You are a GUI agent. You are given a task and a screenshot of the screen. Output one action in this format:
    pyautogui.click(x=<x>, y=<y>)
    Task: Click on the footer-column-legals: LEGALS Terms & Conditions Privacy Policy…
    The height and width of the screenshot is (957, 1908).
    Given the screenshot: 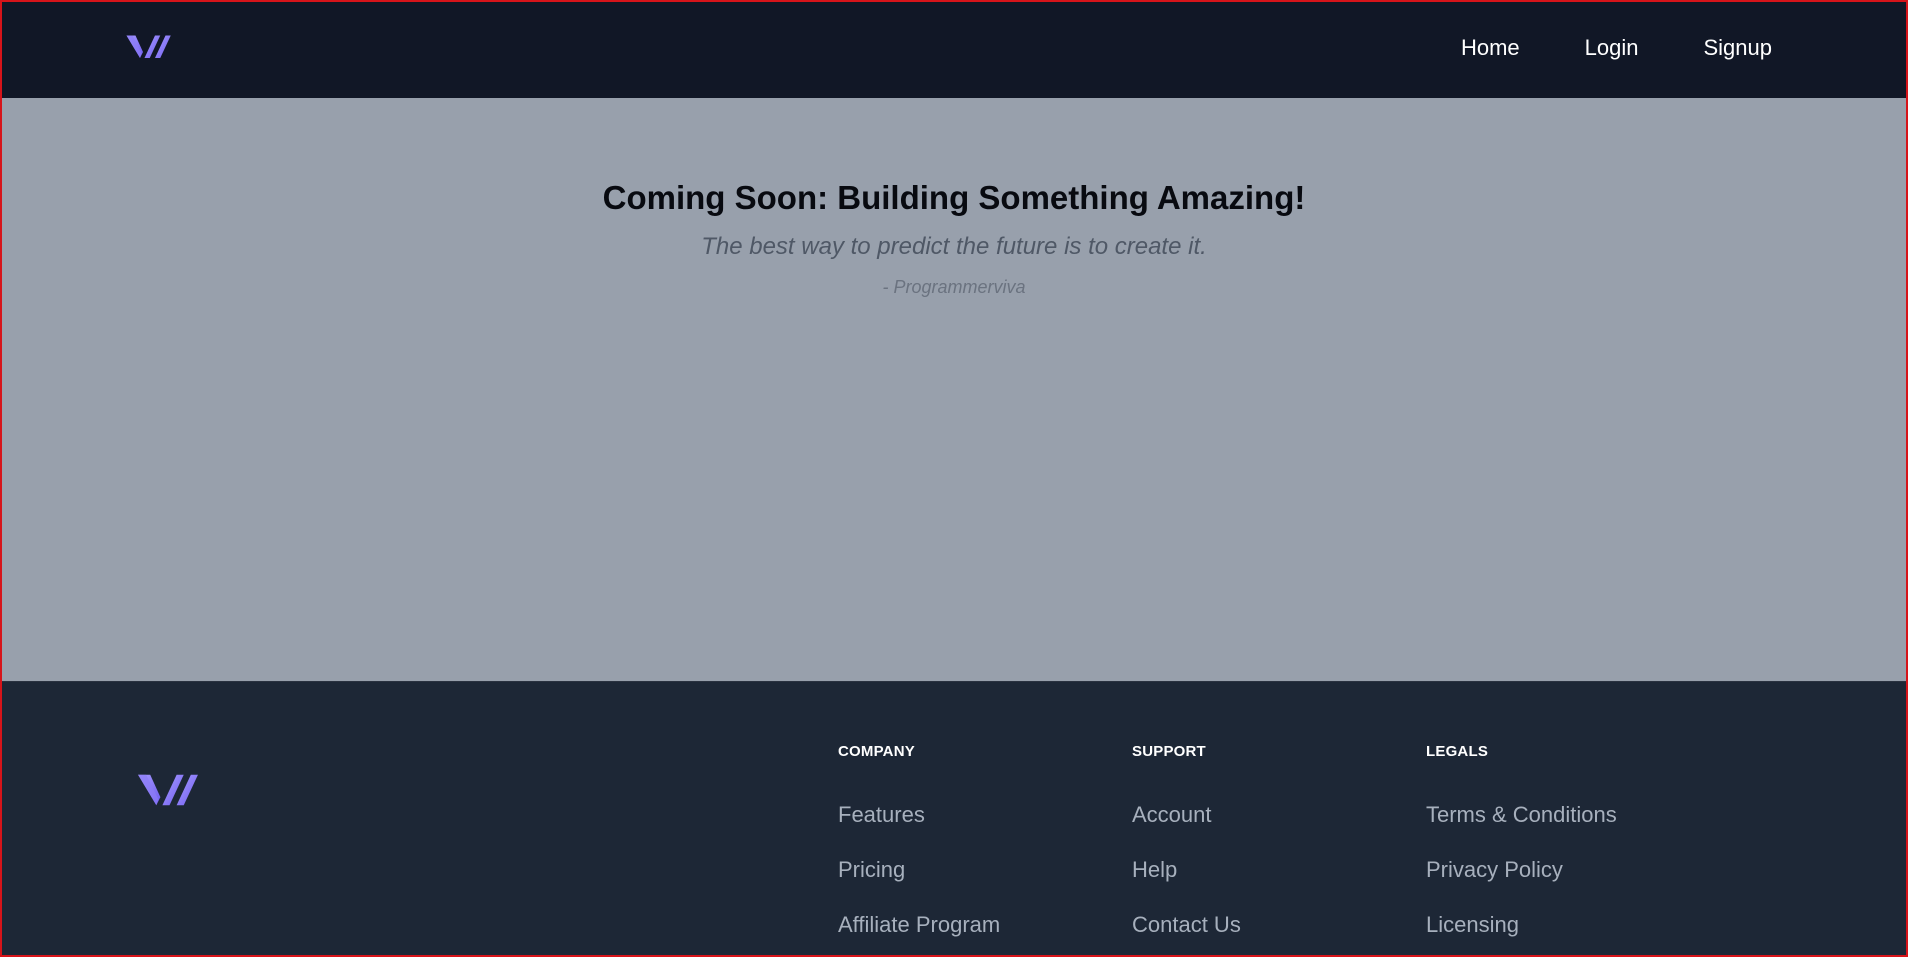 What is the action you would take?
    pyautogui.click(x=1521, y=849)
    